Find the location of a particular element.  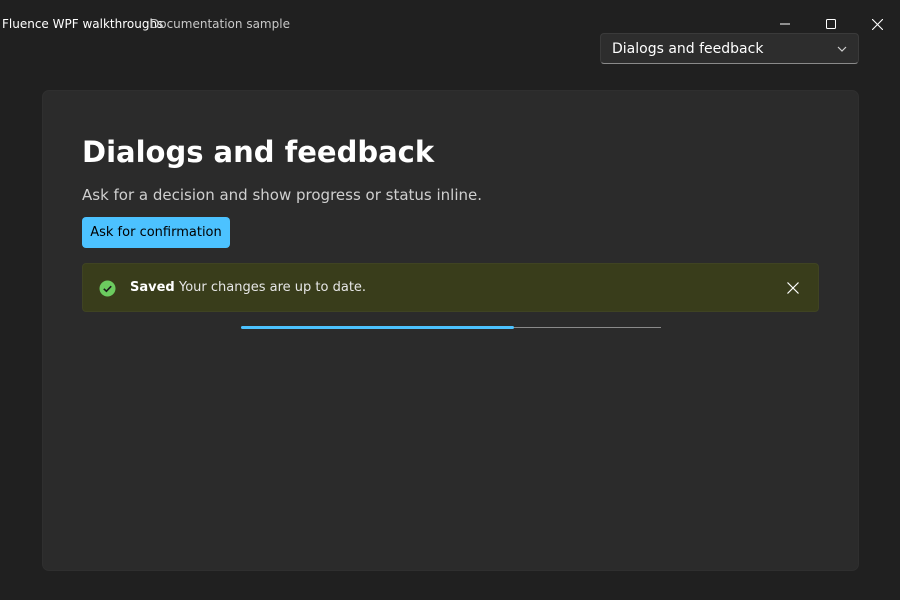

infobar-close-button is located at coordinates (793, 288).